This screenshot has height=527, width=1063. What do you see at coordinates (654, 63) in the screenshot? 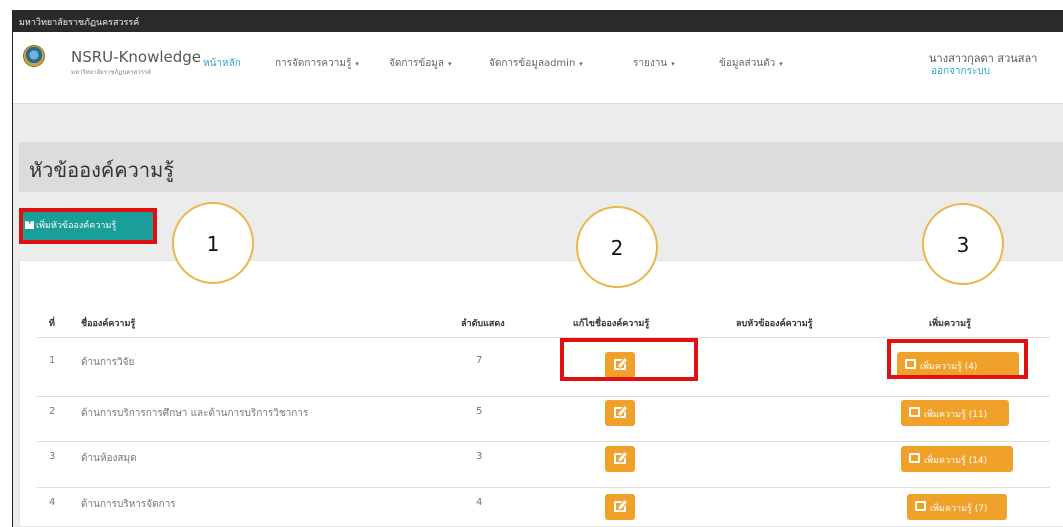
I see `nav-reports: รายงาน ▾` at bounding box center [654, 63].